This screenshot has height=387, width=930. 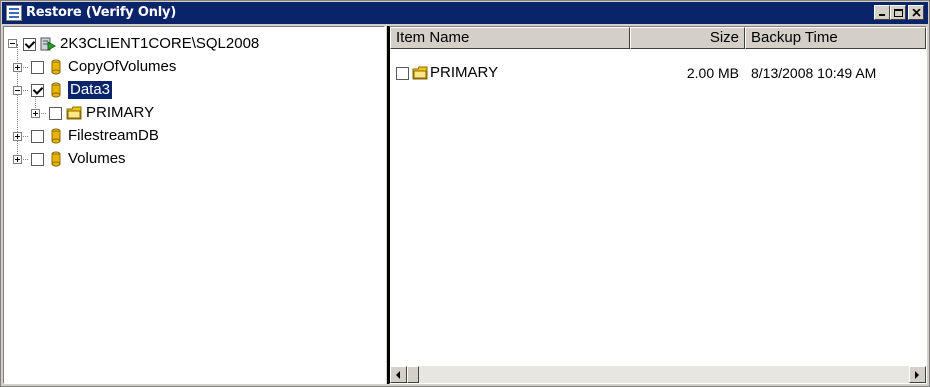 What do you see at coordinates (120, 112) in the screenshot?
I see `tree-node-label: PRIMARY` at bounding box center [120, 112].